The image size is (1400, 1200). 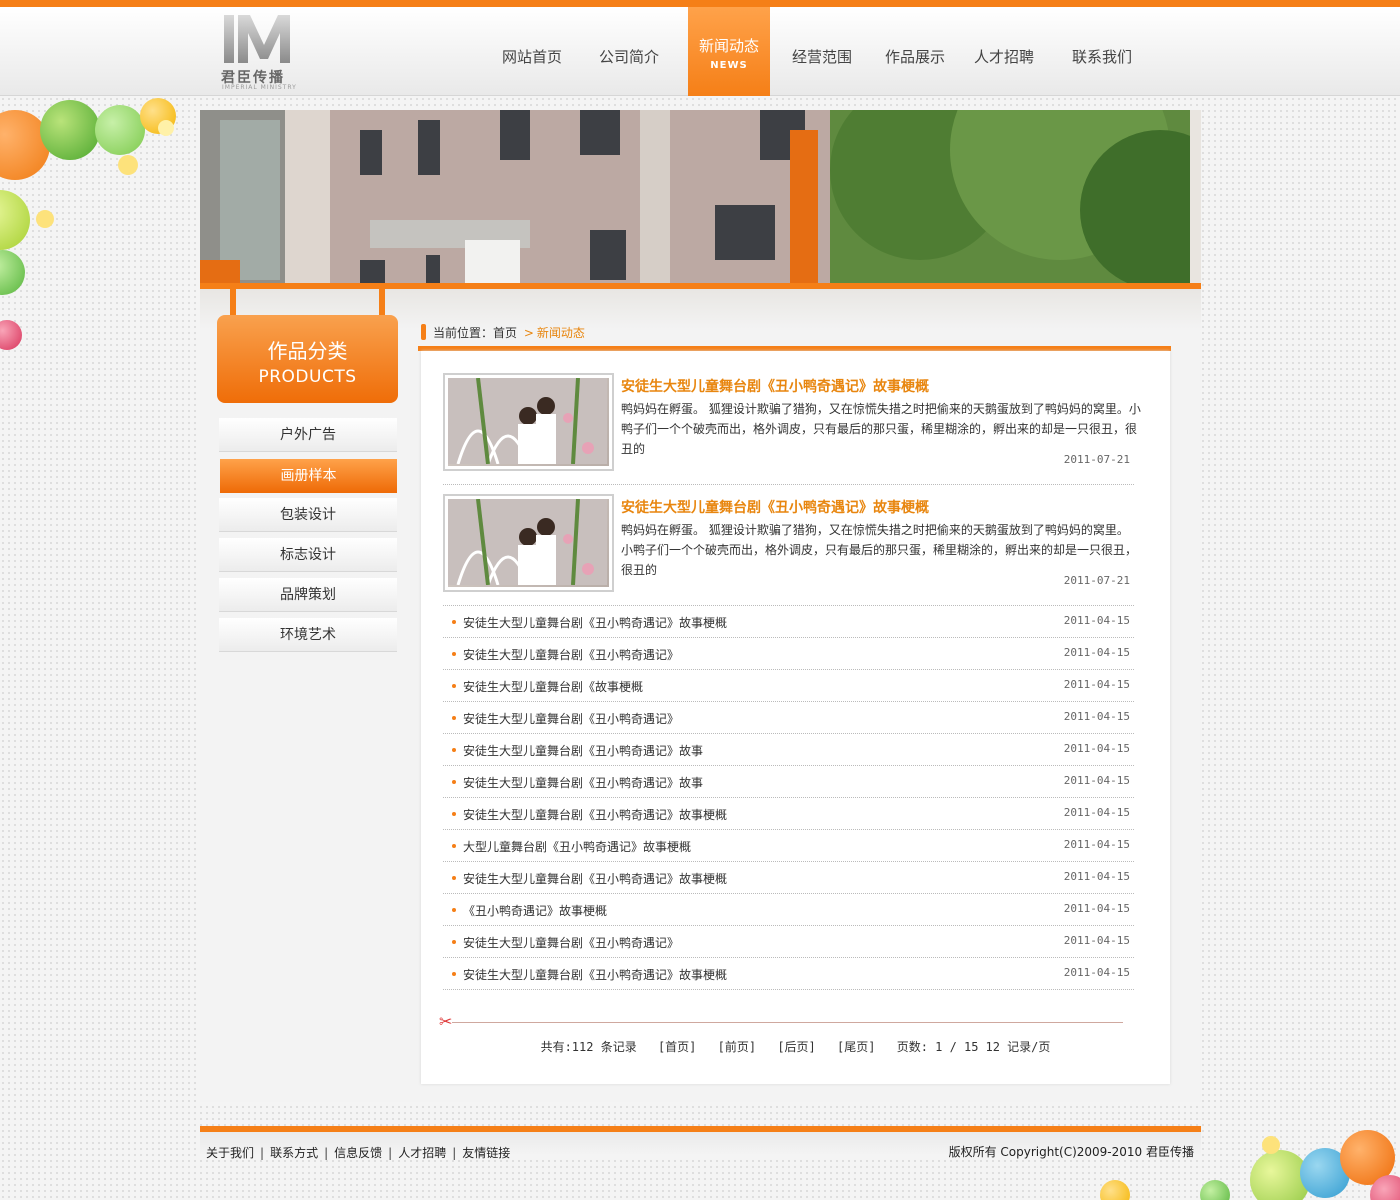 I want to click on sidebar-item-branding: 品牌策划, so click(x=308, y=595).